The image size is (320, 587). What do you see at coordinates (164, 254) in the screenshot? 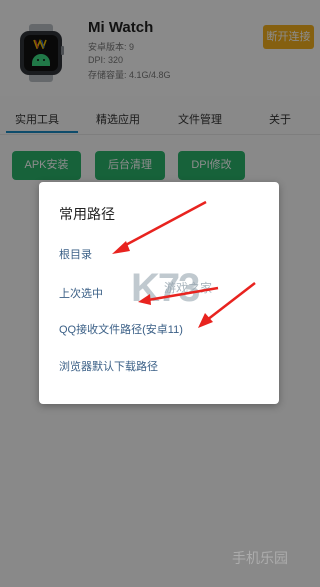
I see `path-item-root: 根目录` at bounding box center [164, 254].